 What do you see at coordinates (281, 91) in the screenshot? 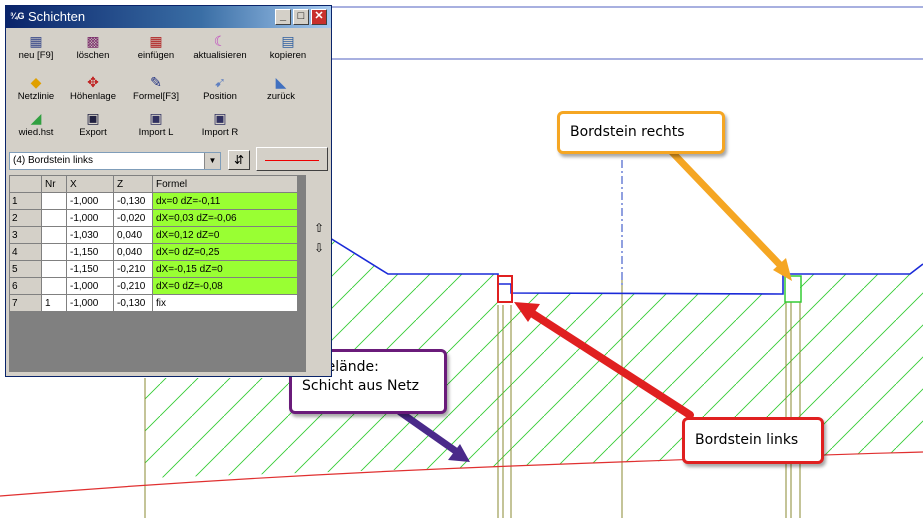
I see `back-button: ◣ zurück` at bounding box center [281, 91].